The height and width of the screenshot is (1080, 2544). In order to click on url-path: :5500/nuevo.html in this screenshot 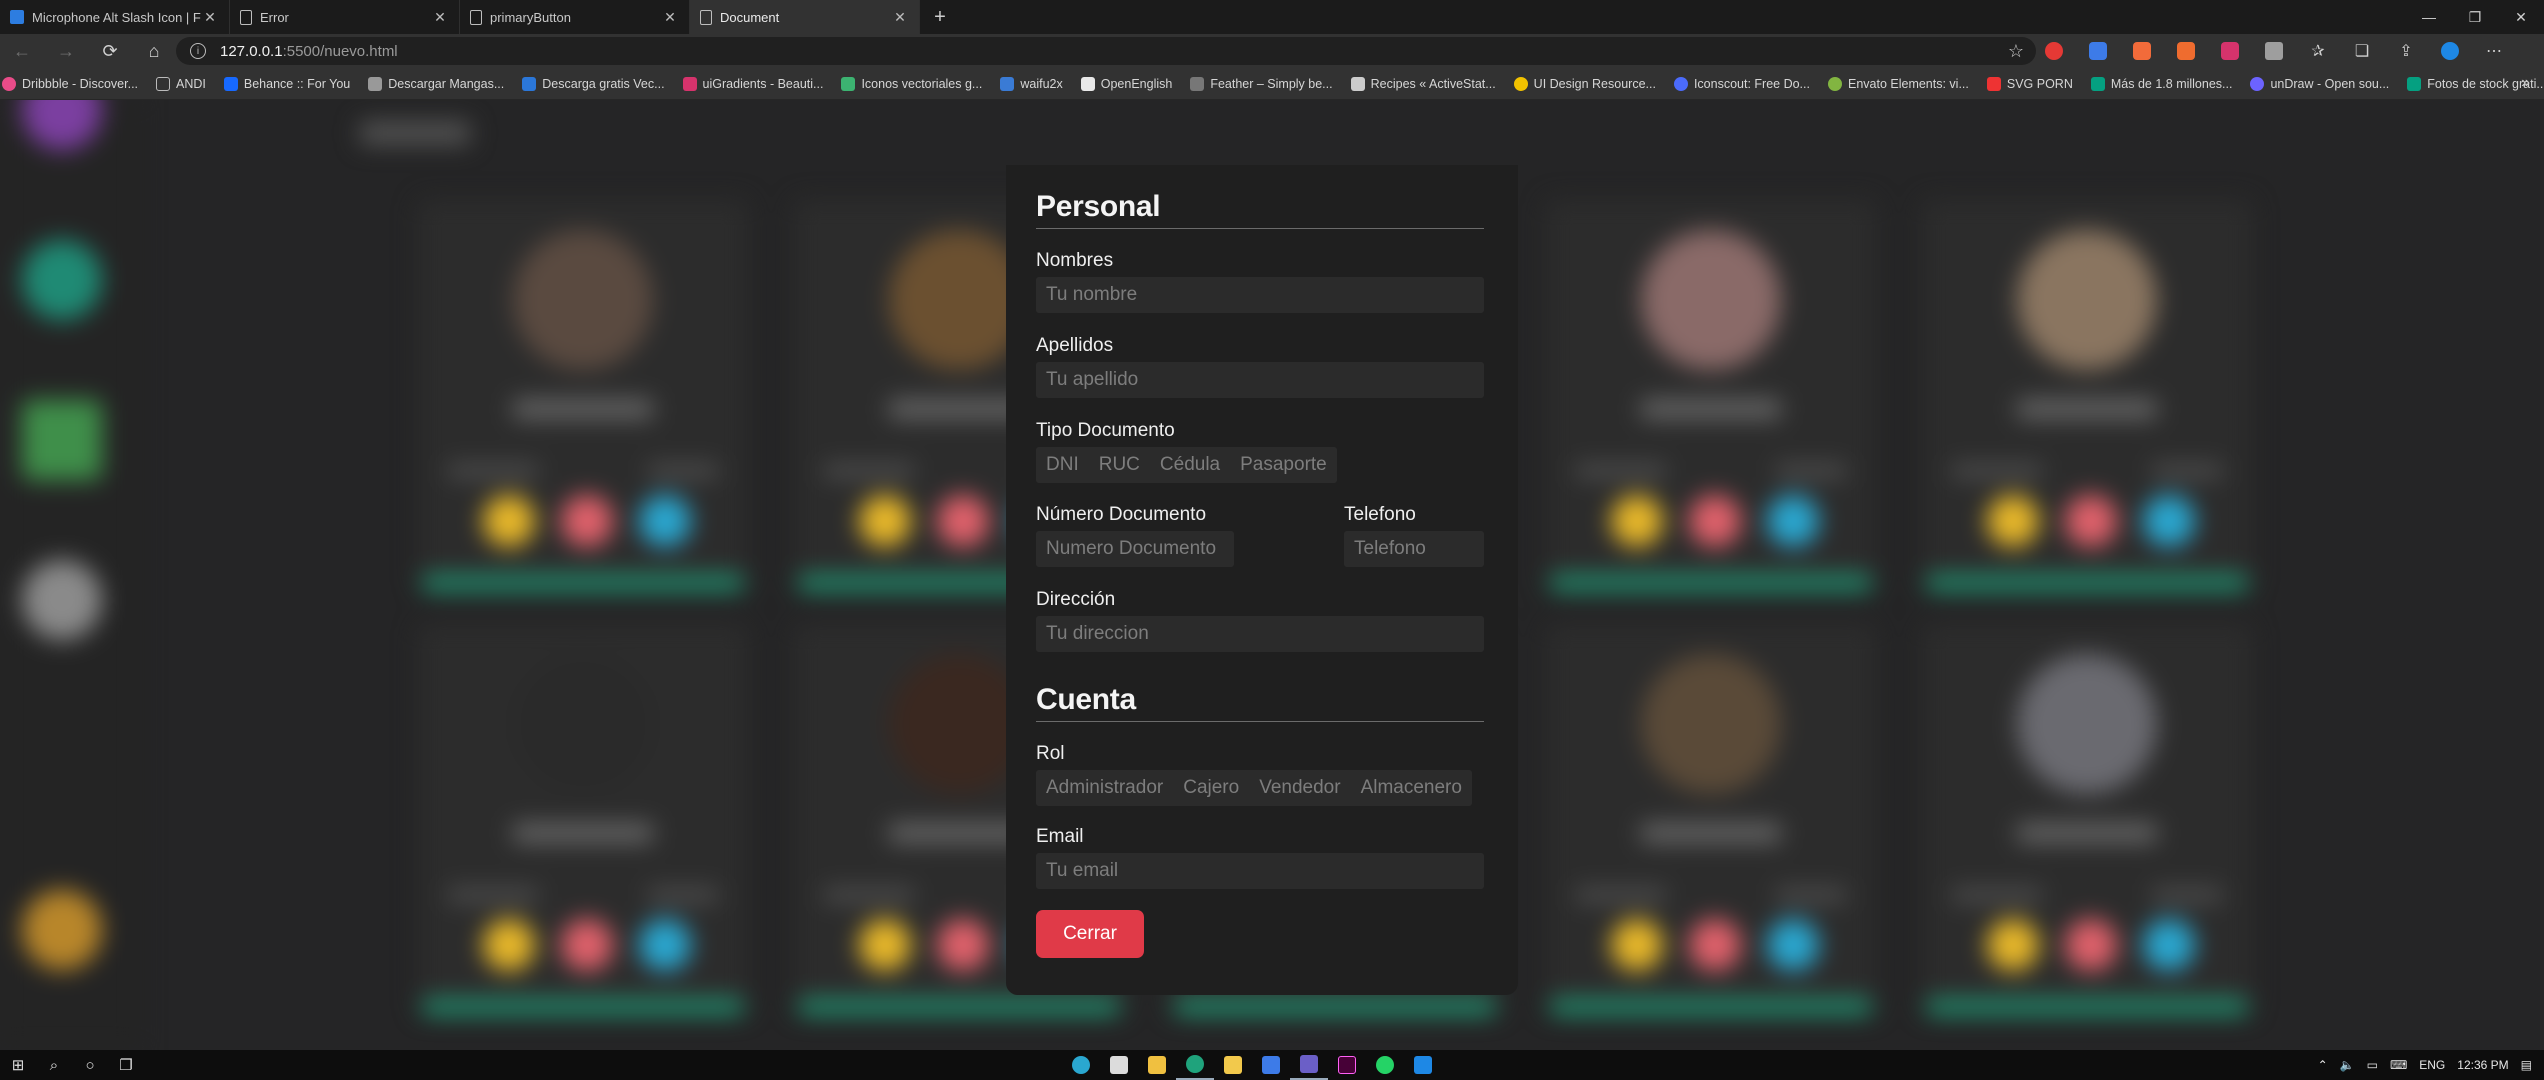, I will do `click(340, 51)`.